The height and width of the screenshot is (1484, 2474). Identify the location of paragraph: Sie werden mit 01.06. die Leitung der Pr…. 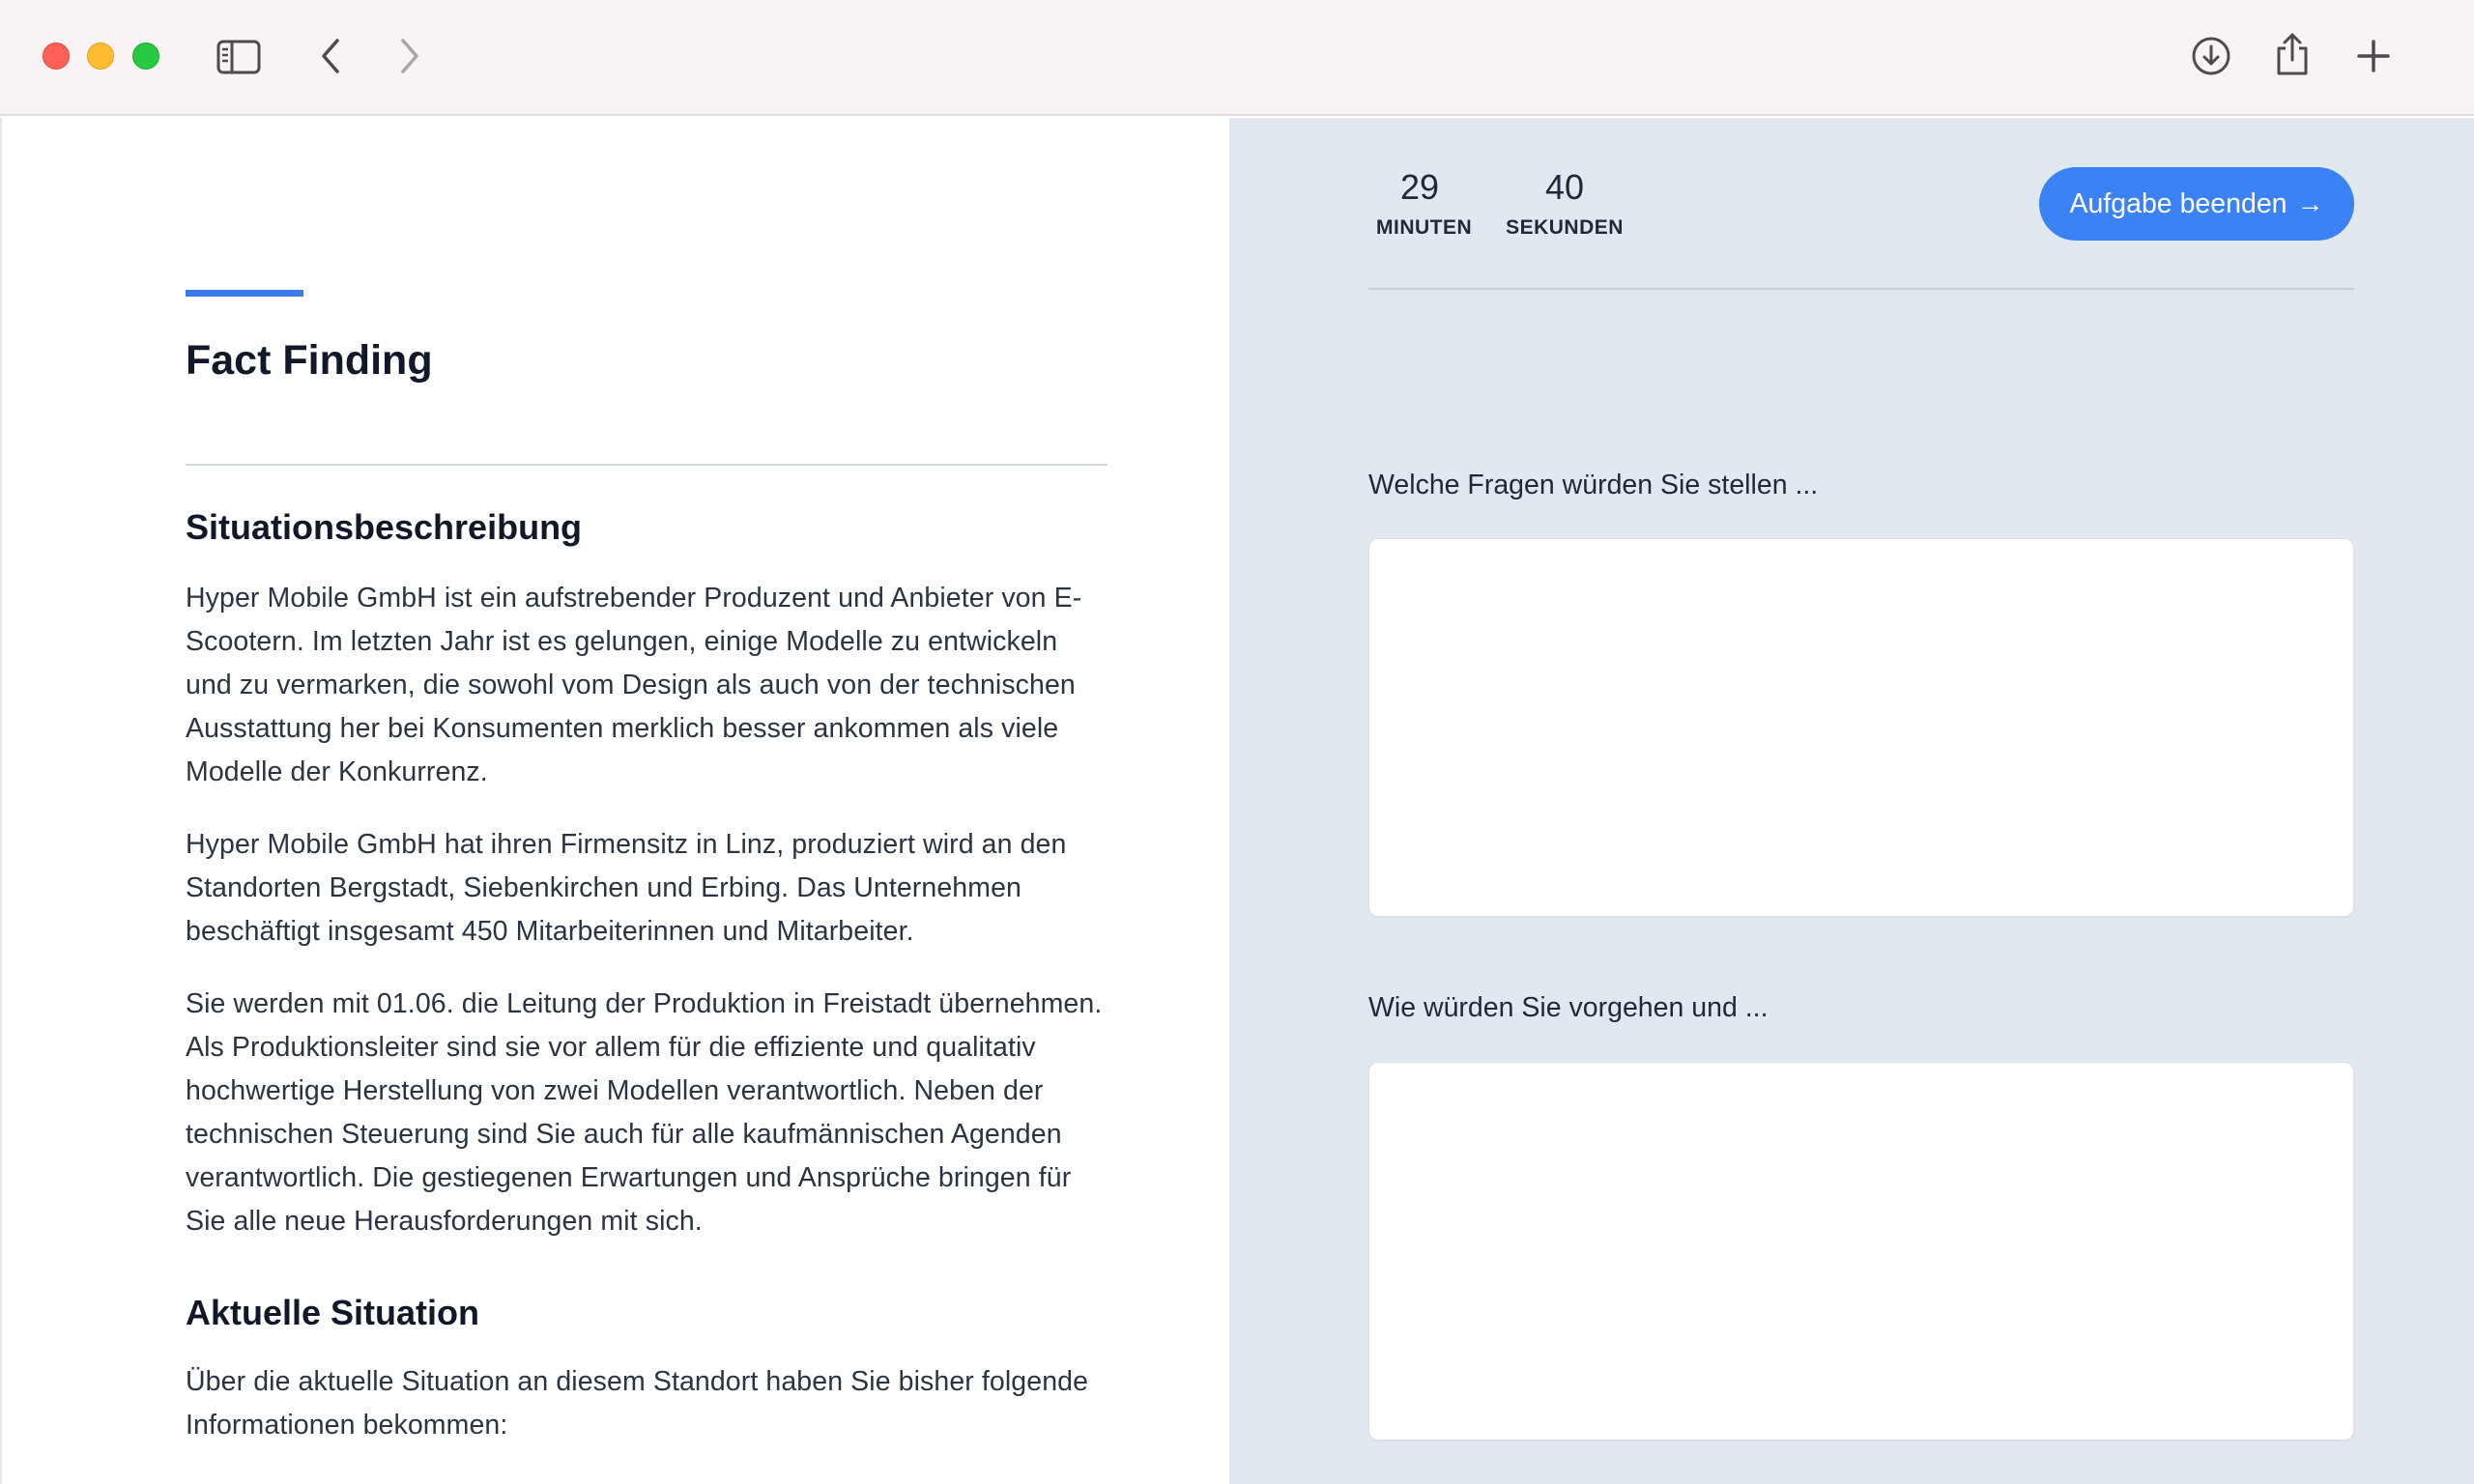
(645, 1113).